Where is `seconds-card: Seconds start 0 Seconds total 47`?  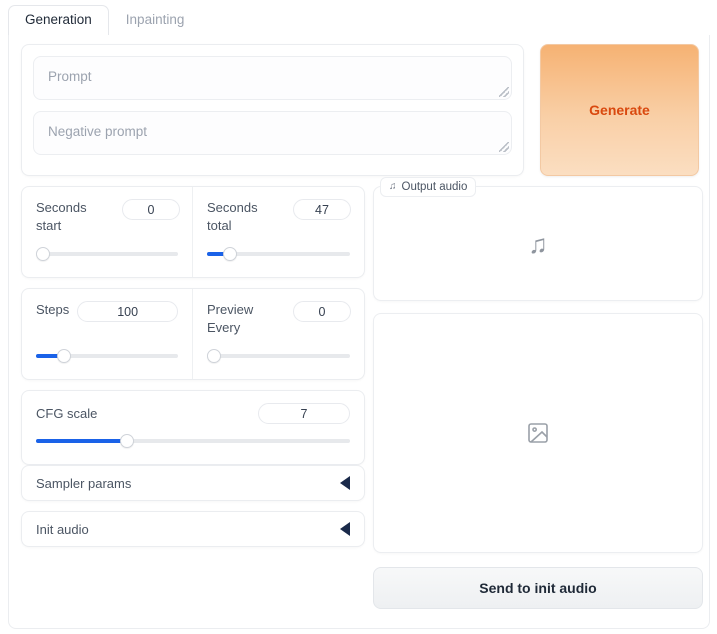 seconds-card: Seconds start 0 Seconds total 47 is located at coordinates (193, 232).